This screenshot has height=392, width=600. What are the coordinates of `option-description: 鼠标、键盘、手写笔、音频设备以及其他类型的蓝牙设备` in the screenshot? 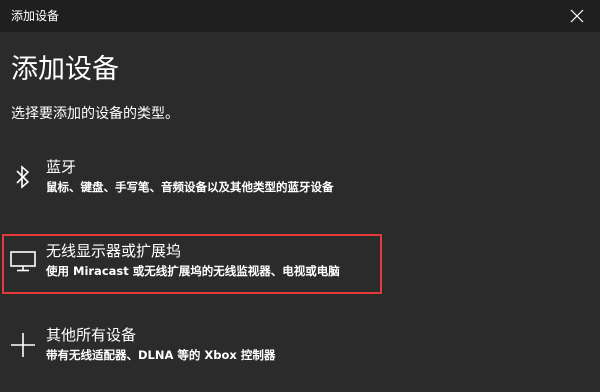 It's located at (190, 187).